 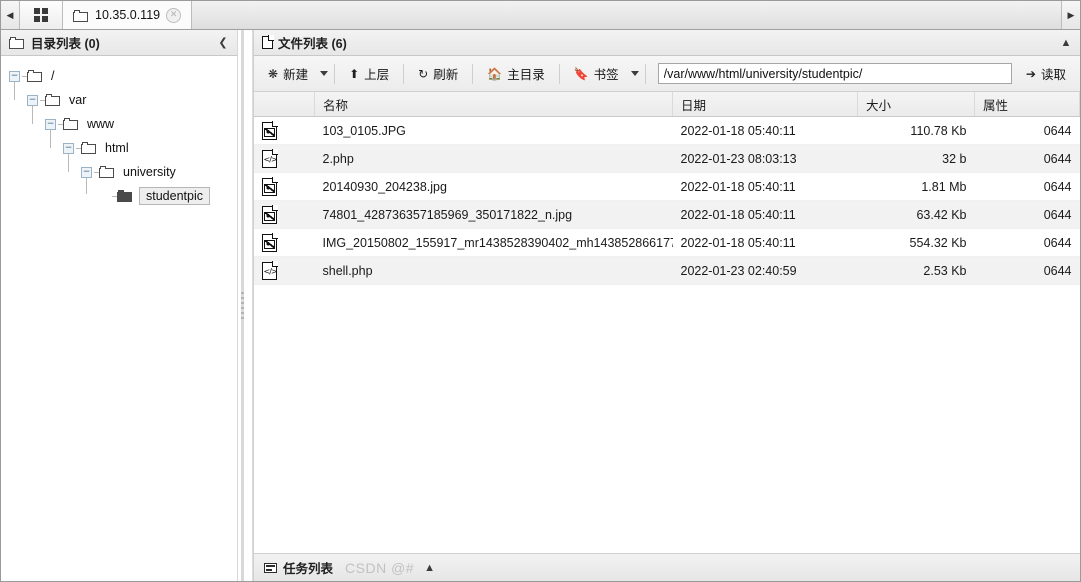 What do you see at coordinates (174, 15) in the screenshot?
I see `close-icon: ✕` at bounding box center [174, 15].